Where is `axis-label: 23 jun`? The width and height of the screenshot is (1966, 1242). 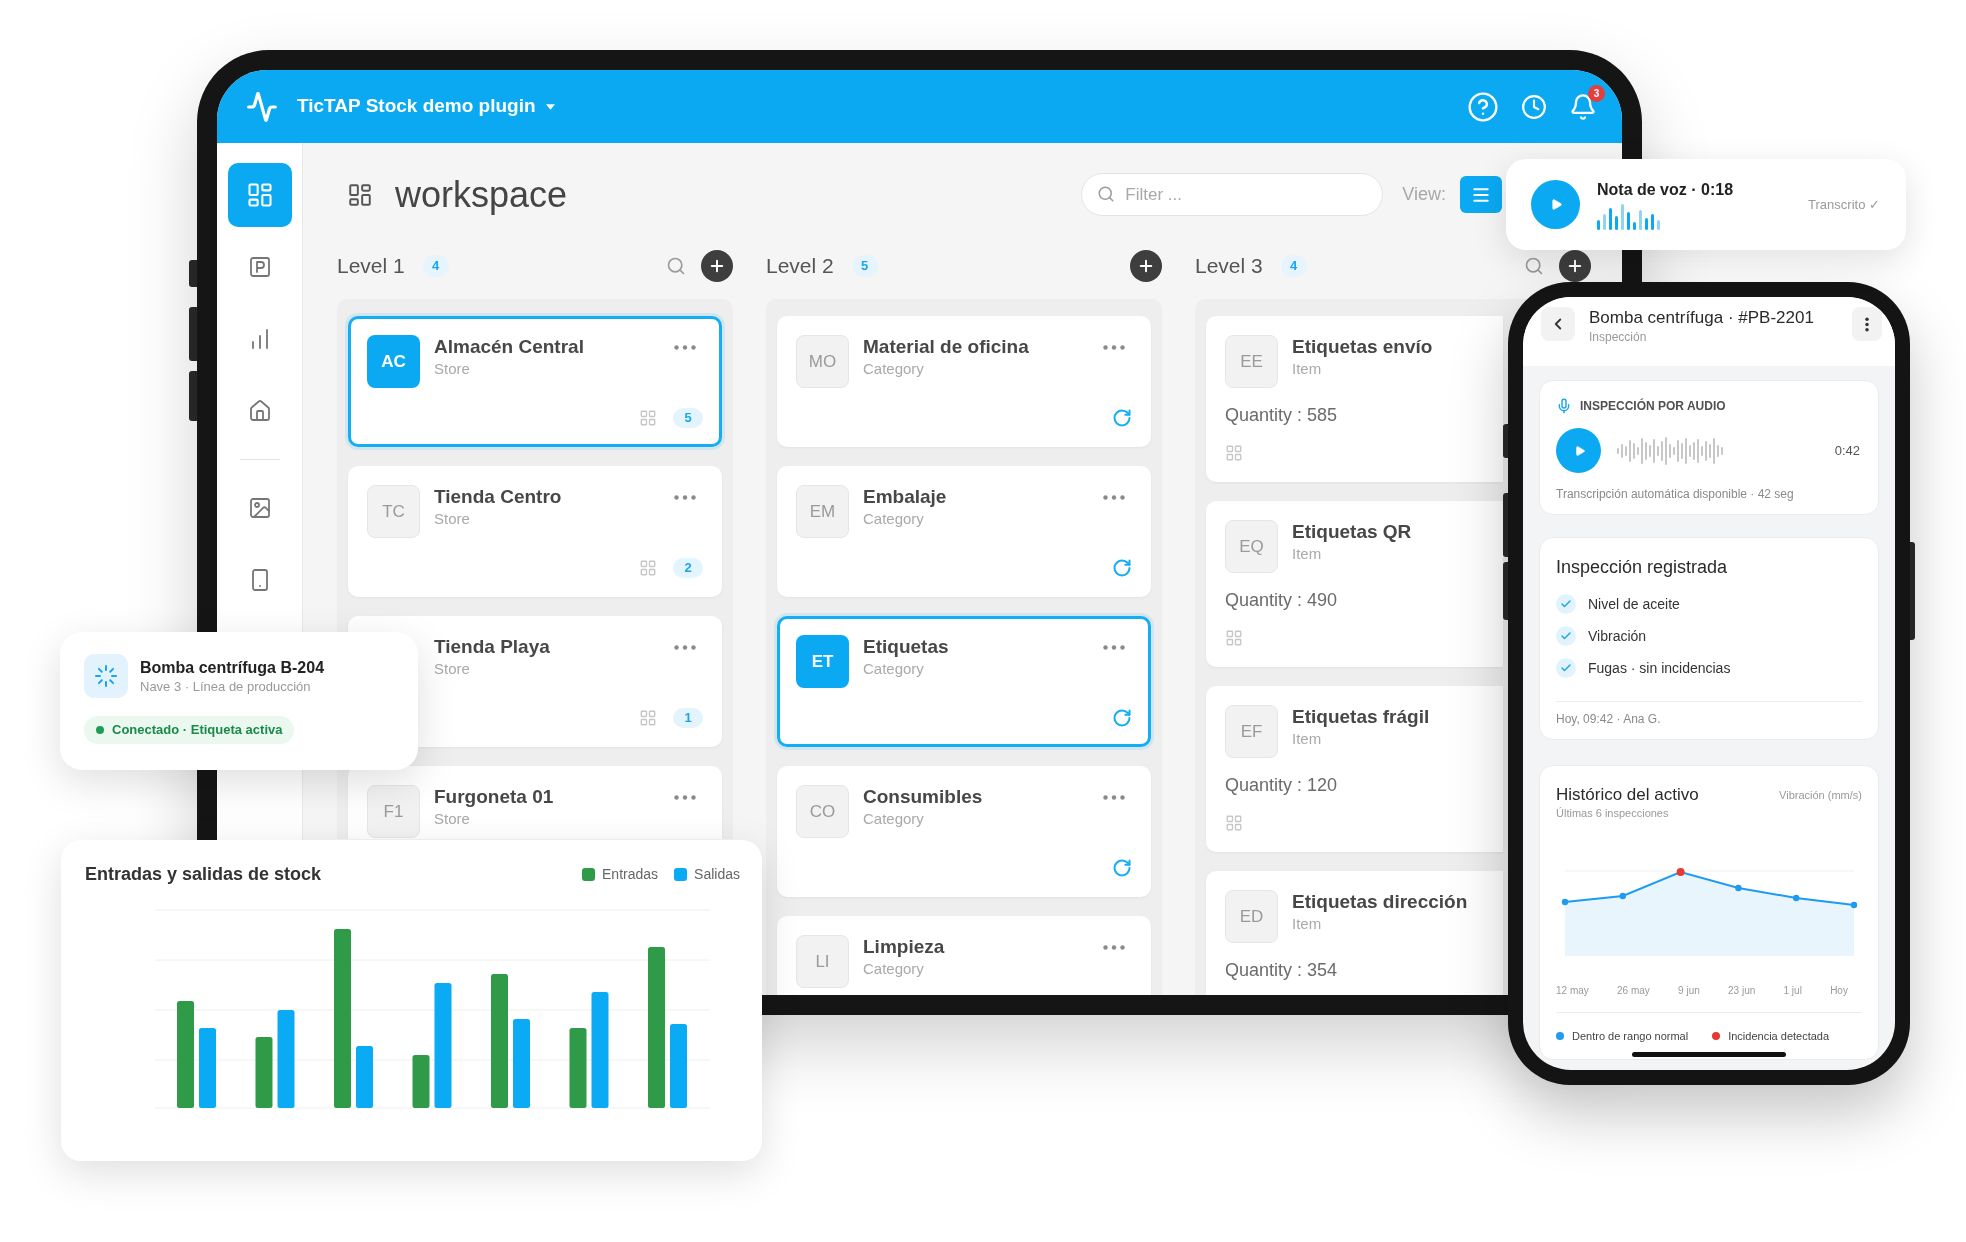
axis-label: 23 jun is located at coordinates (1742, 991).